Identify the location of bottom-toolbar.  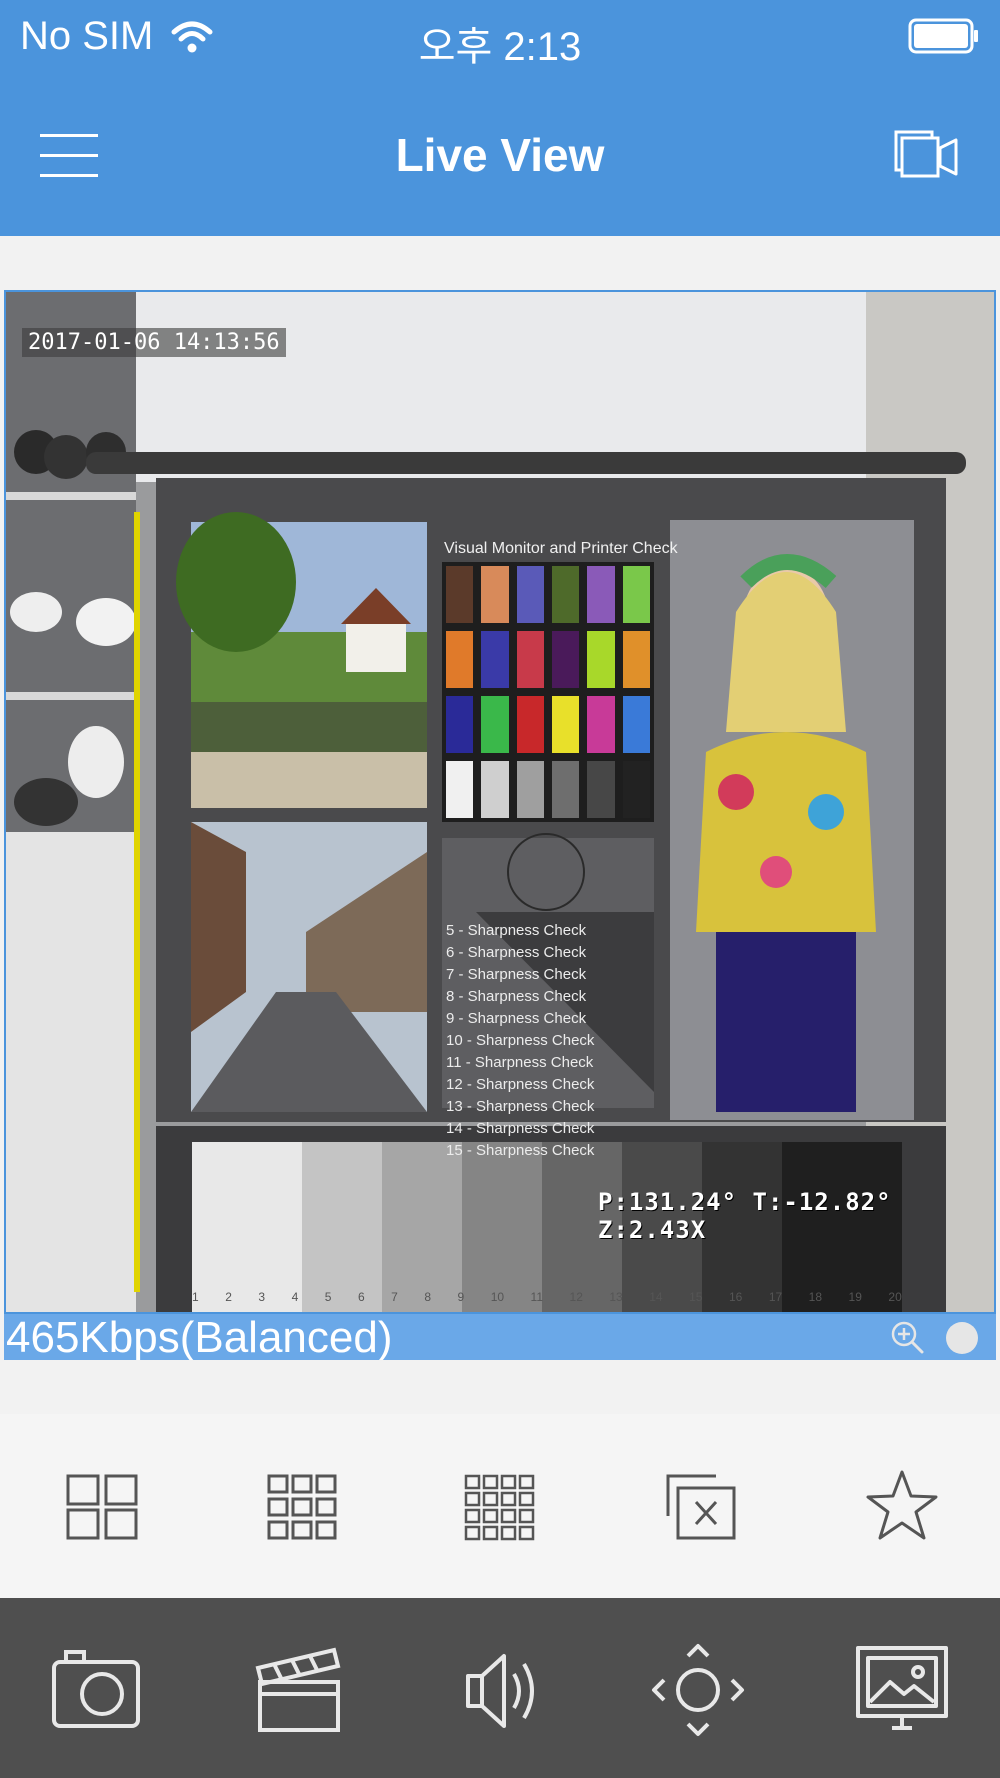
(500, 1688).